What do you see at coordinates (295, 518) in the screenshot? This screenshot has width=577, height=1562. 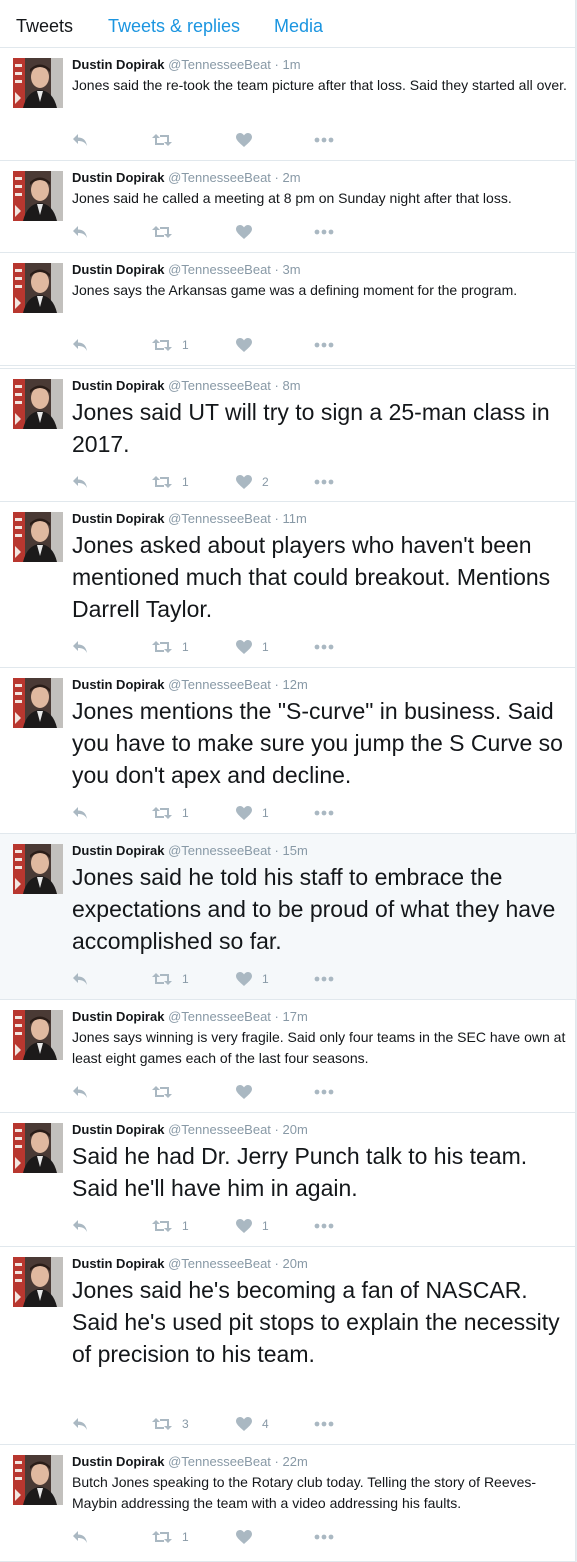 I see `tweet-timestamp: 11m` at bounding box center [295, 518].